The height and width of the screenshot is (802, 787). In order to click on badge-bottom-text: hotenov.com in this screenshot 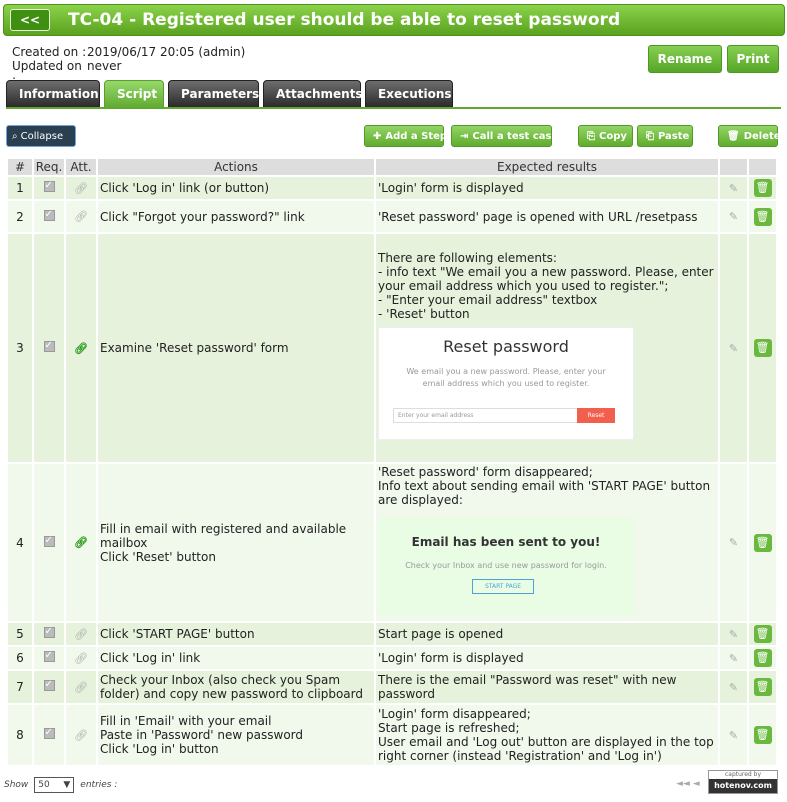, I will do `click(743, 786)`.